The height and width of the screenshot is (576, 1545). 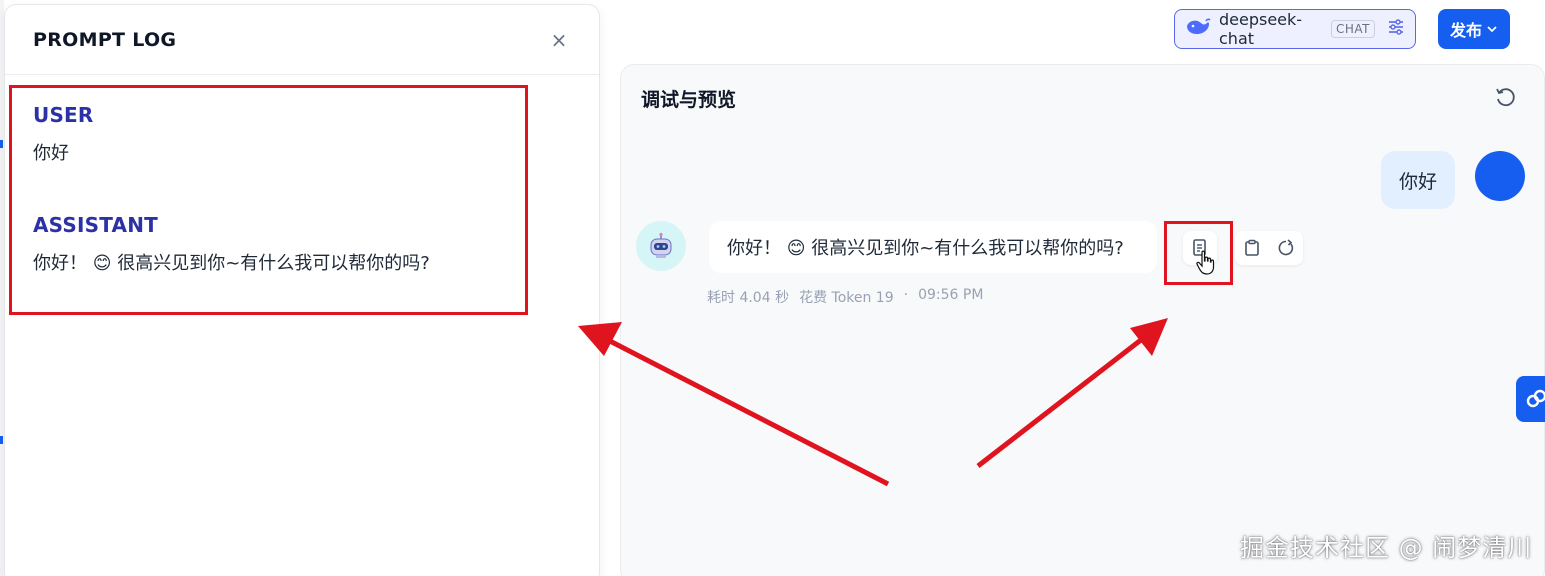 What do you see at coordinates (1465, 30) in the screenshot?
I see `publish-label: 发布` at bounding box center [1465, 30].